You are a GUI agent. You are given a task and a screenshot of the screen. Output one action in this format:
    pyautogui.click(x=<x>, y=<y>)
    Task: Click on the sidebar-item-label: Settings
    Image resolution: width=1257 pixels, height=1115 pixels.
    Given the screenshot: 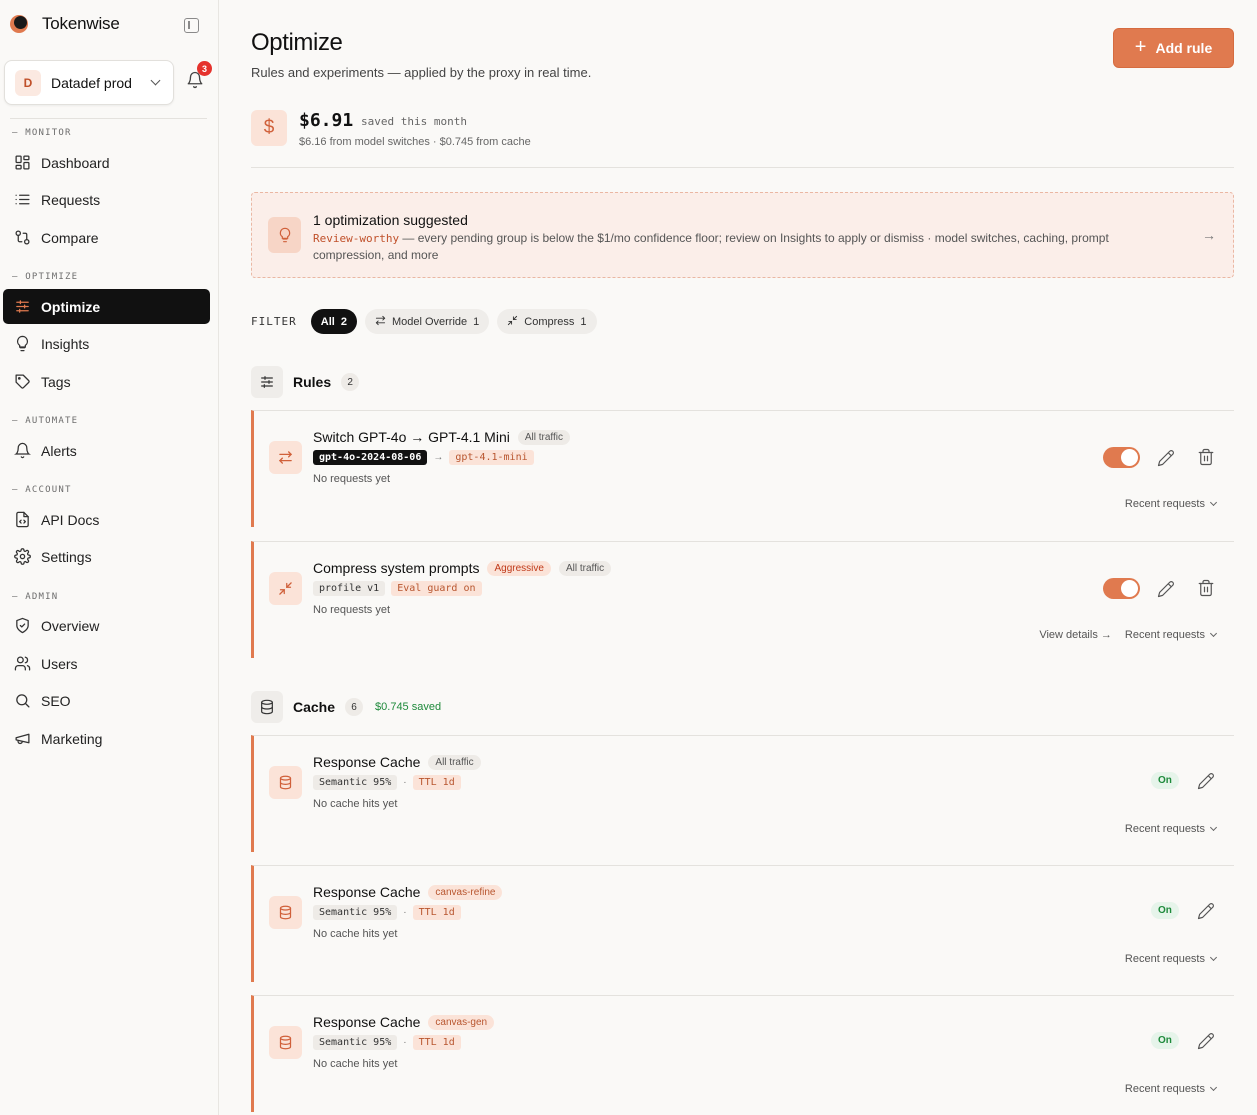 What is the action you would take?
    pyautogui.click(x=66, y=556)
    